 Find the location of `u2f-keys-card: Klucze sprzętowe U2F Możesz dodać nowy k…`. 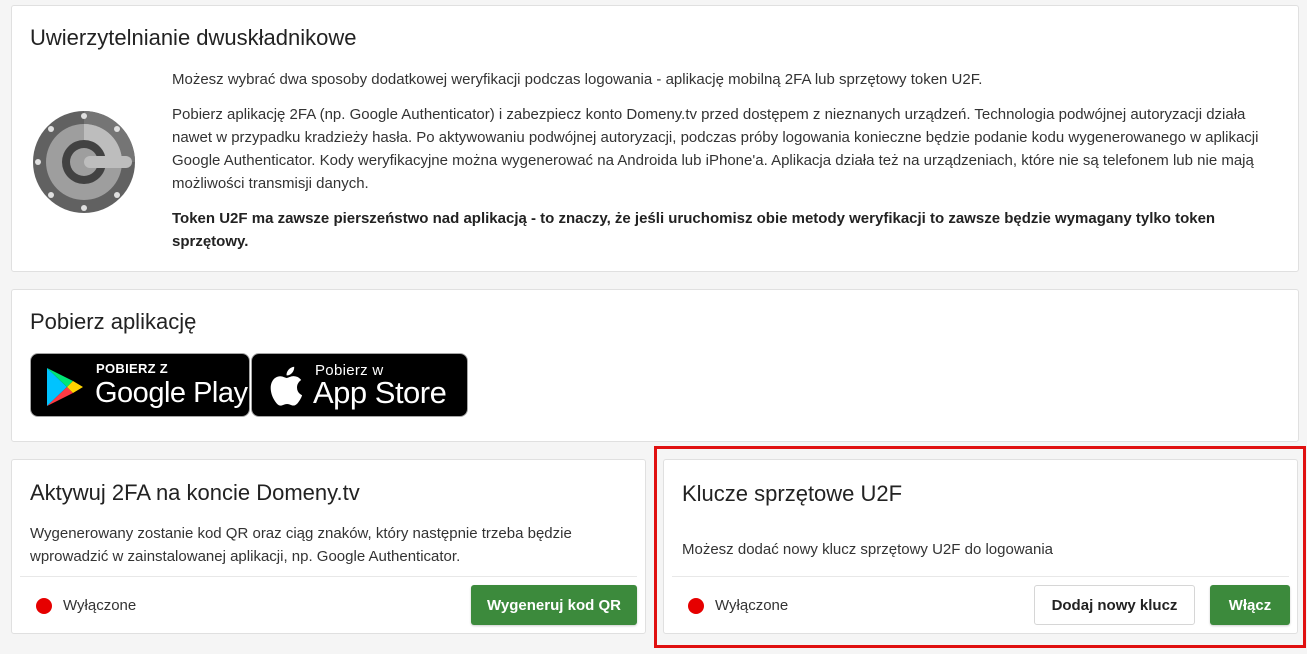

u2f-keys-card: Klucze sprzętowe U2F Możesz dodać nowy k… is located at coordinates (980, 546).